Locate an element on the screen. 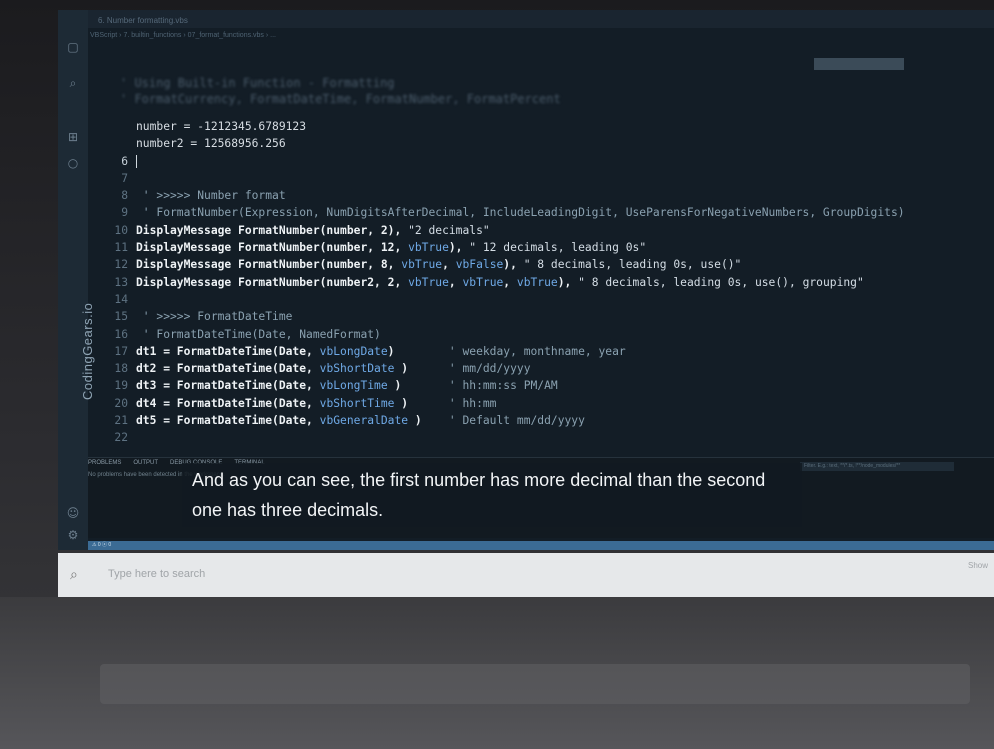 This screenshot has width=994, height=749. code-token: ' mm/dd/yyyy is located at coordinates (486, 369).